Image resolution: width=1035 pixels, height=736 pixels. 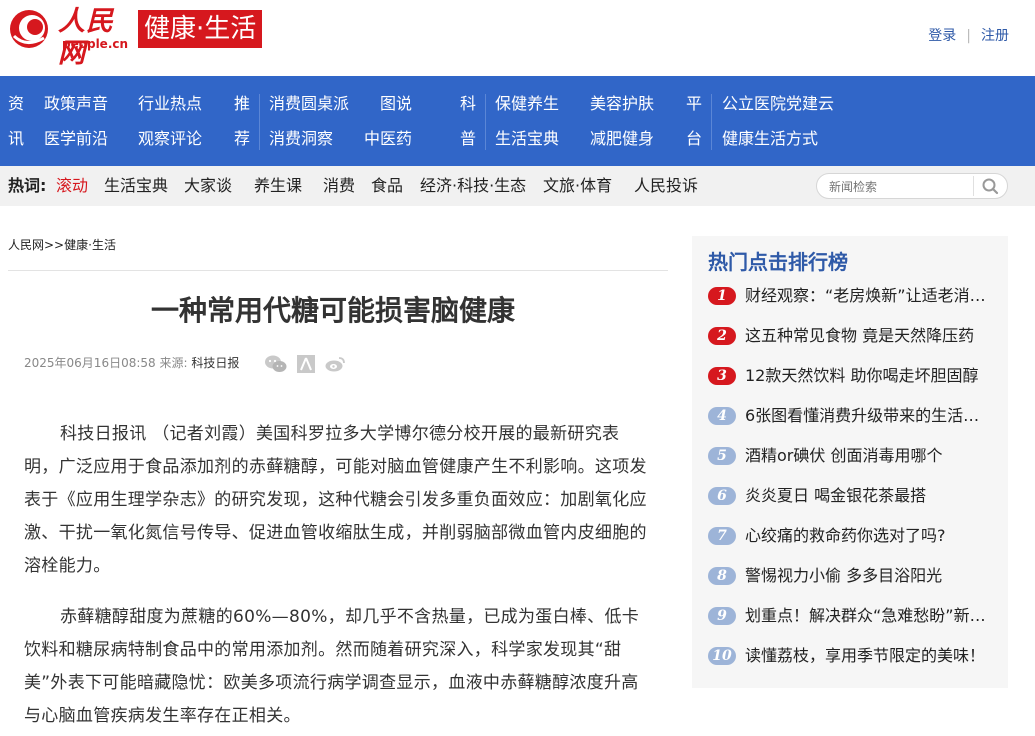 I want to click on nav-link: 政策声音, so click(x=76, y=104).